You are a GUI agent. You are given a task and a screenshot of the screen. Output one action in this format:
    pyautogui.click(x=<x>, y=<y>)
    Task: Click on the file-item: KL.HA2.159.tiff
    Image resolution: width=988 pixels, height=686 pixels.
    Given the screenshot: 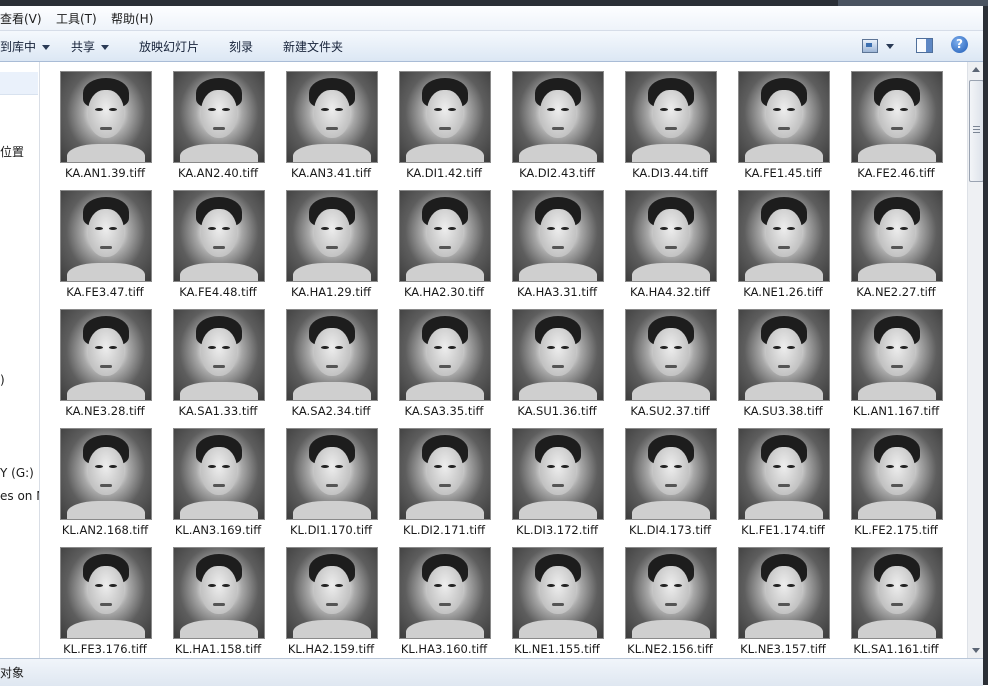 What is the action you would take?
    pyautogui.click(x=331, y=602)
    